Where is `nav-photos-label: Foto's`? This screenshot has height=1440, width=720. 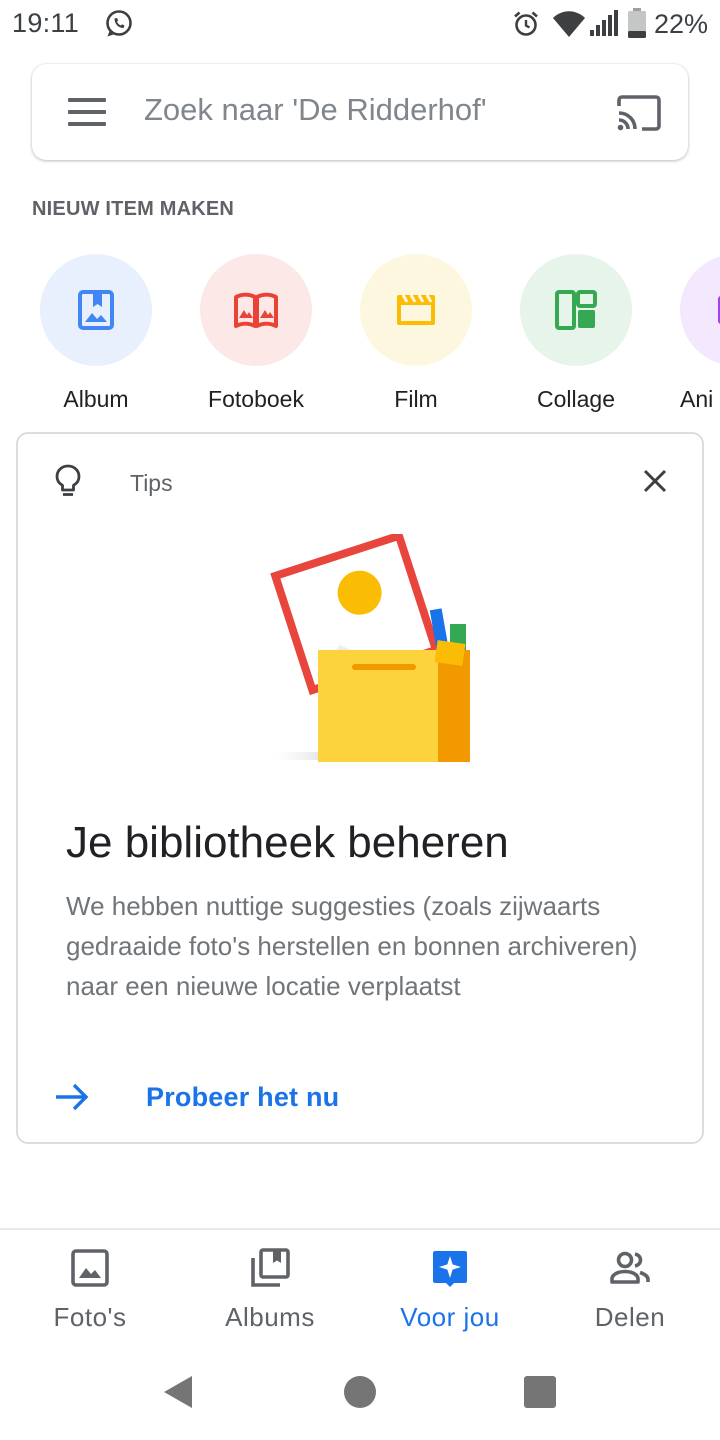
nav-photos-label: Foto's is located at coordinates (90, 1317).